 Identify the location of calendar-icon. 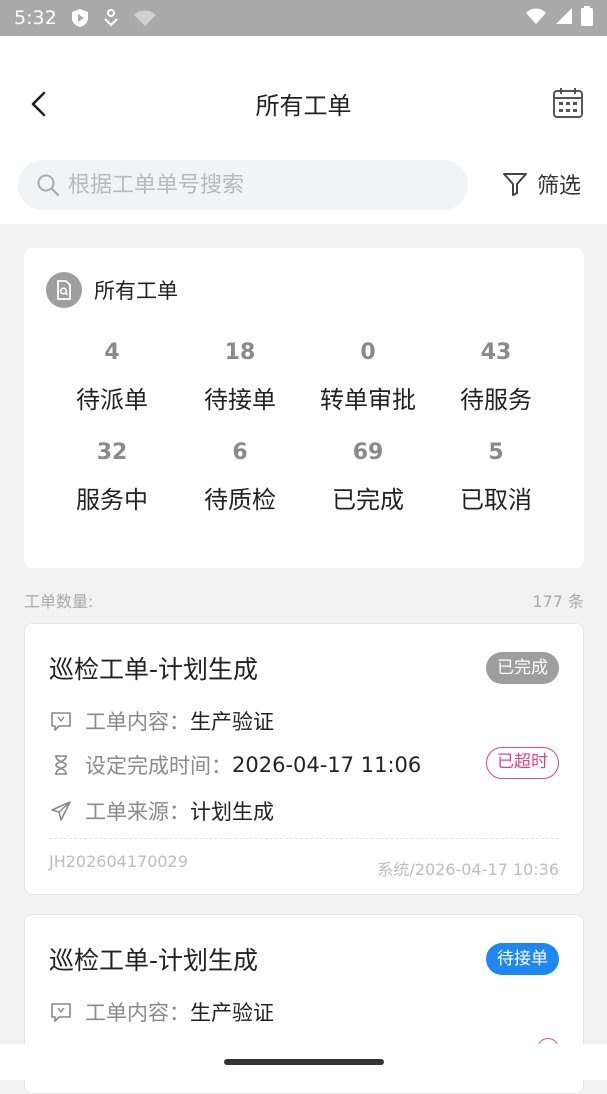
(568, 103).